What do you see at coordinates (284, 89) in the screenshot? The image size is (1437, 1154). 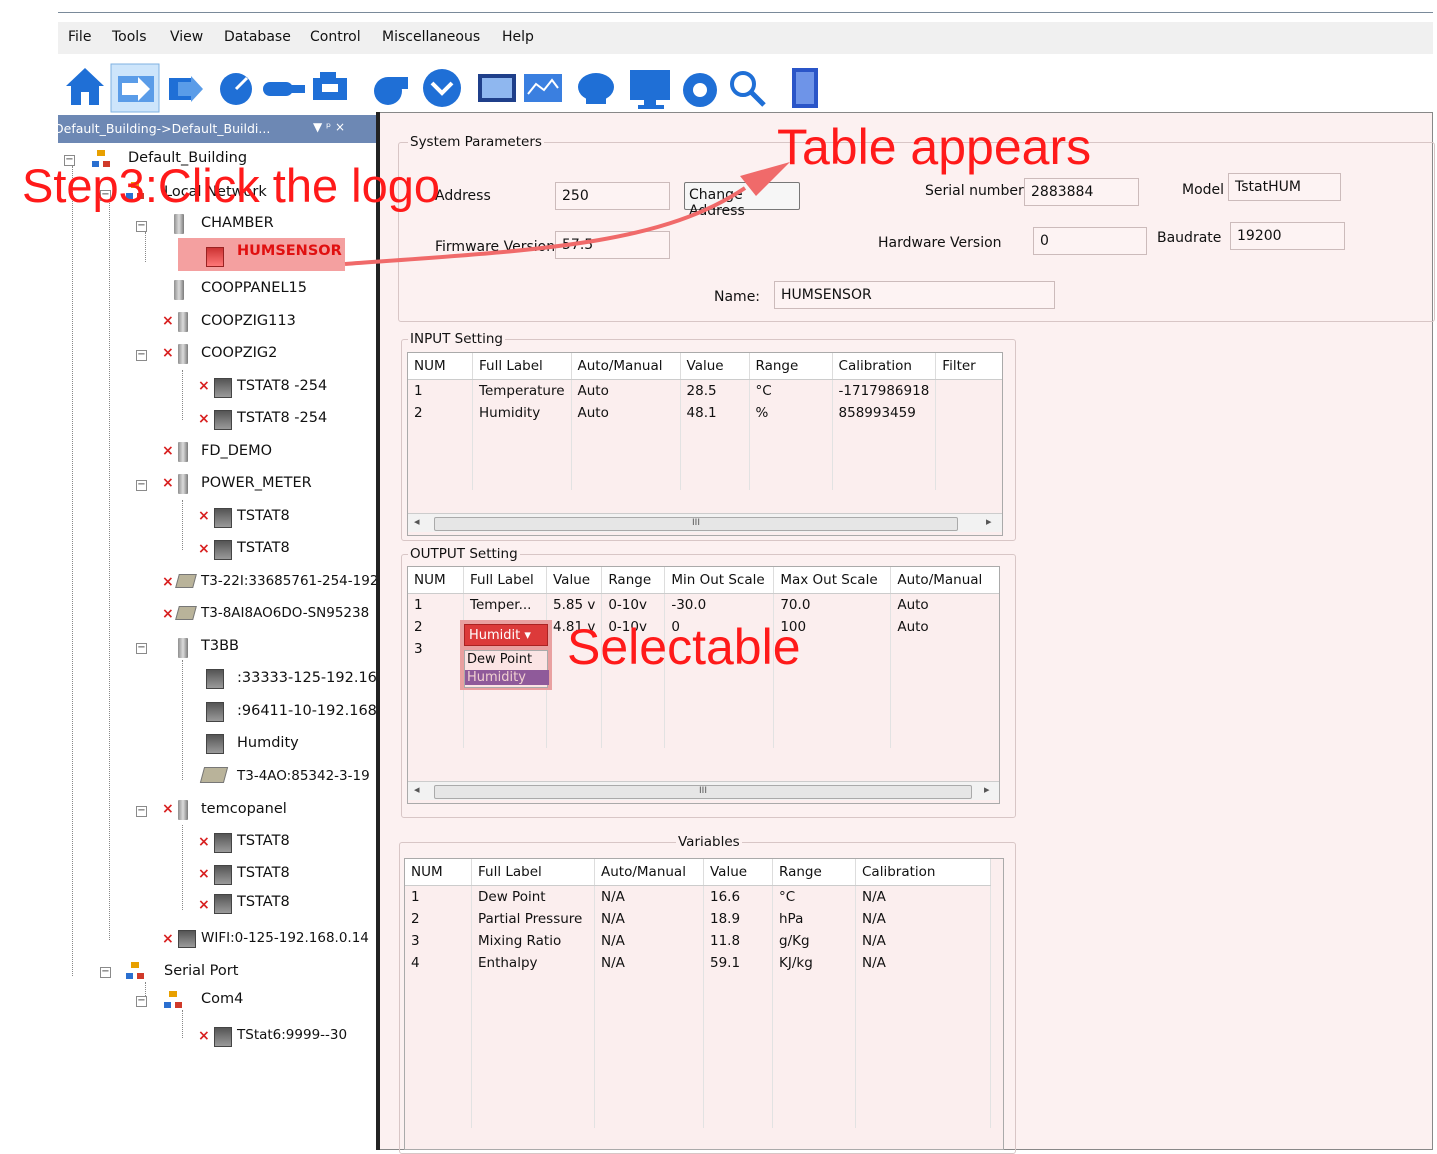 I see `input-icon` at bounding box center [284, 89].